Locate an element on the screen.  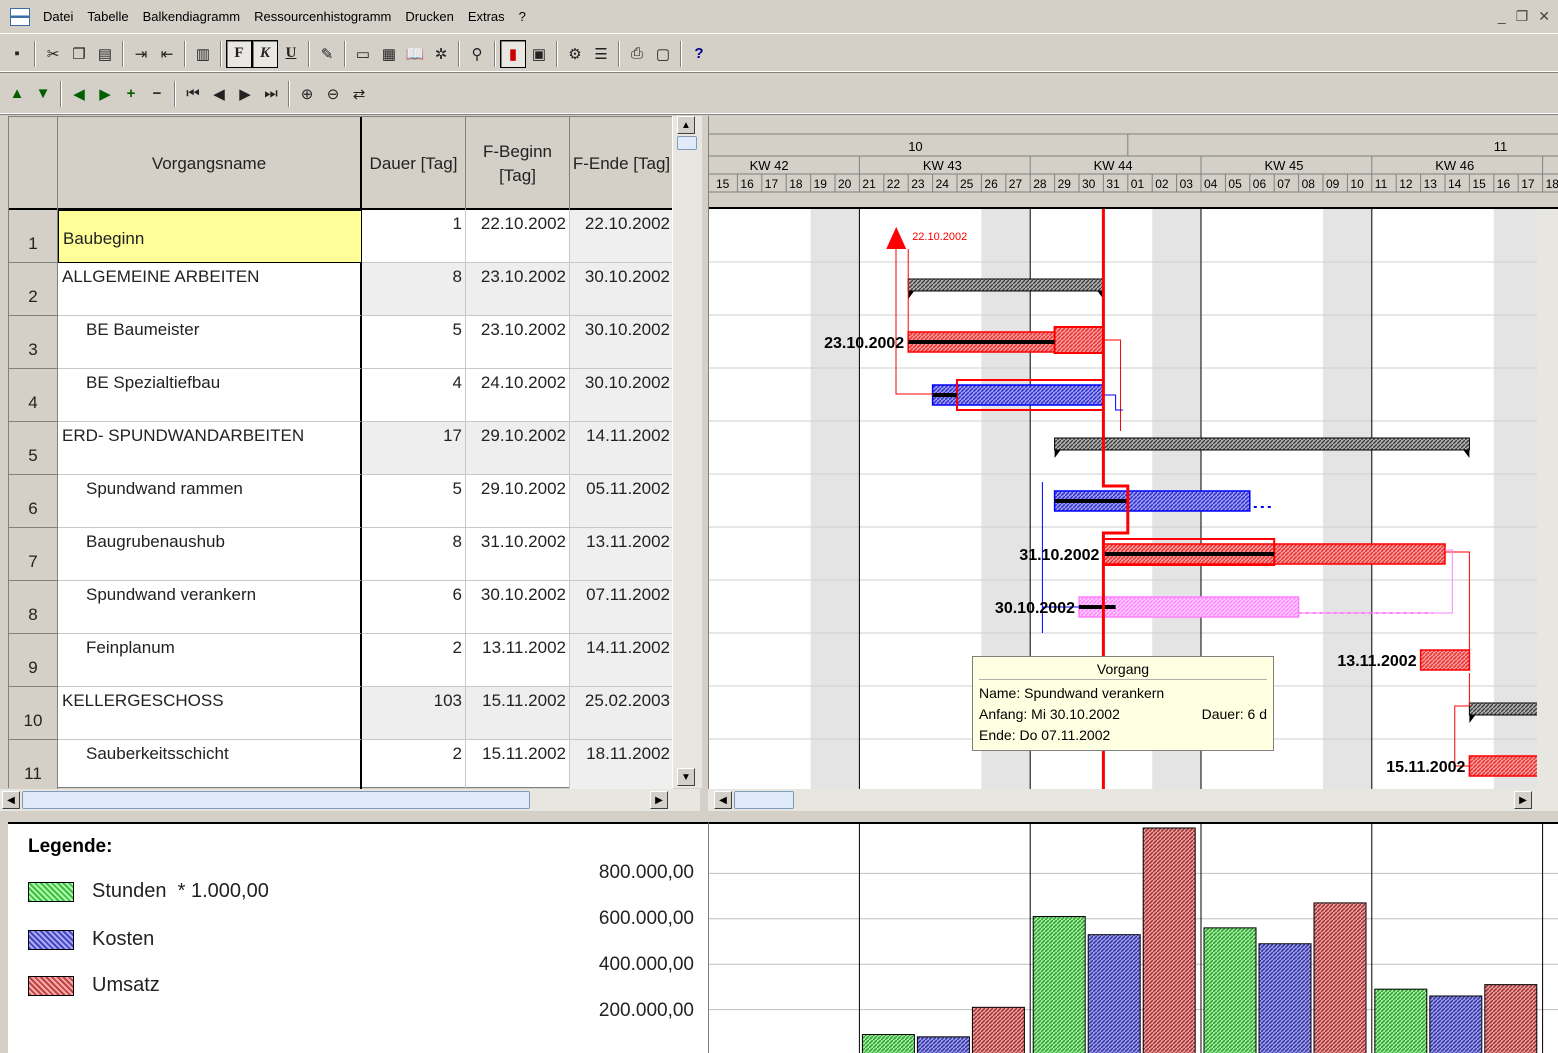
bold-icon: F is located at coordinates (239, 53).